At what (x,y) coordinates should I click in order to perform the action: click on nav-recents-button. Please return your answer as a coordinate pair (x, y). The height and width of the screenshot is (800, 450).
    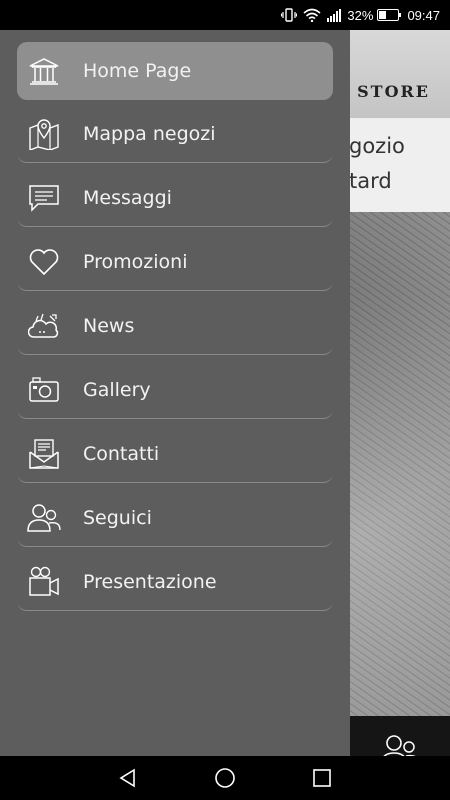
    Looking at the image, I should click on (322, 778).